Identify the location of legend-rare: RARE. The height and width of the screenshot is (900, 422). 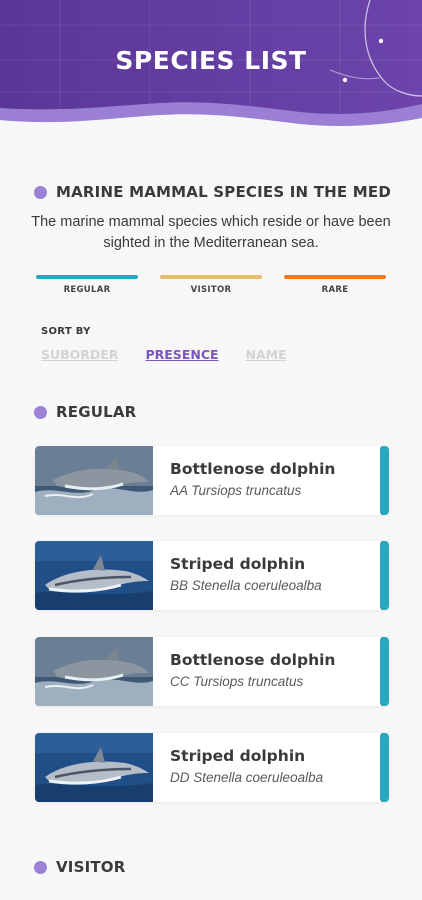
(335, 285).